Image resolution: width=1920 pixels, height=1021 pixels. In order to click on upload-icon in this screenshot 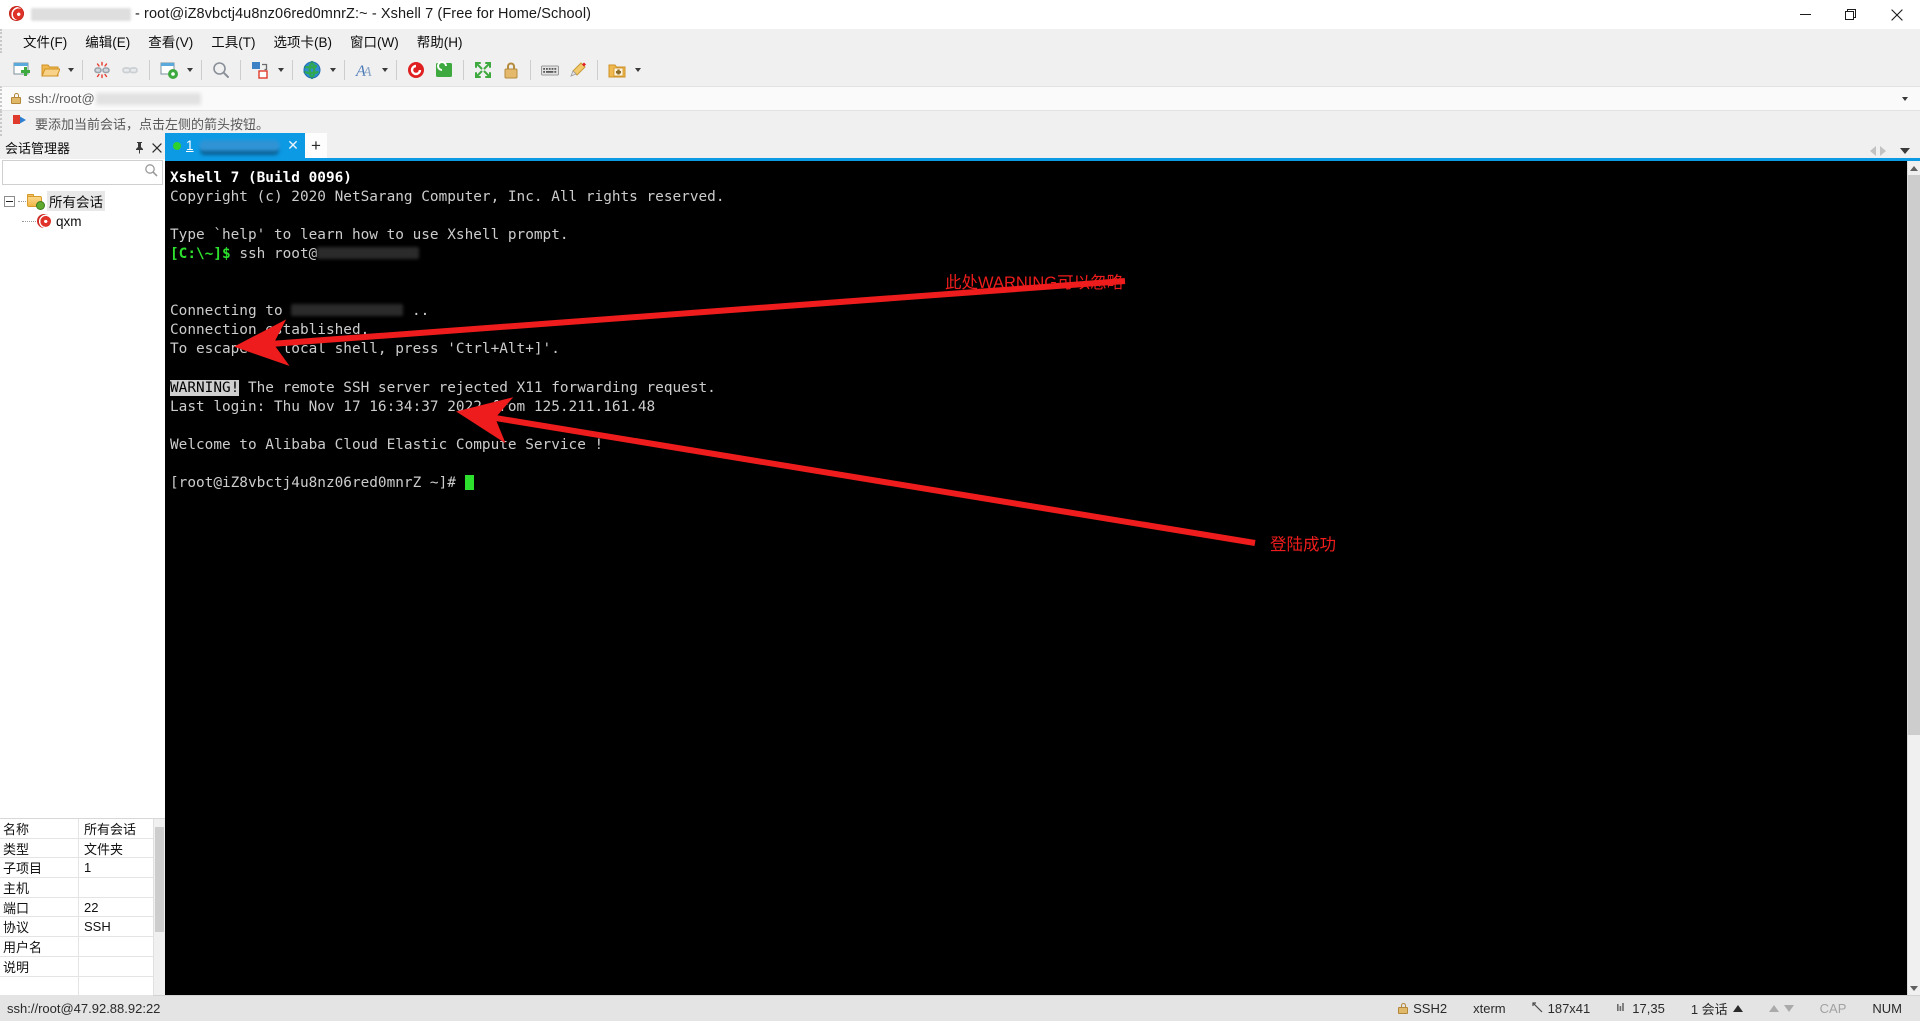, I will do `click(1773, 1008)`.